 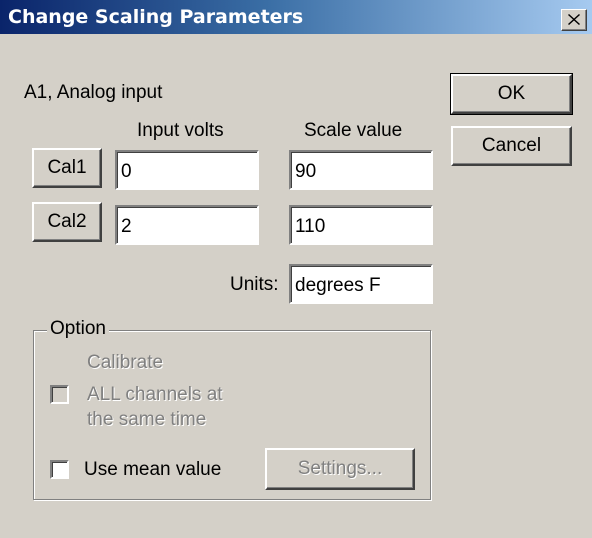 I want to click on cancel-button: Cancel, so click(x=511, y=146).